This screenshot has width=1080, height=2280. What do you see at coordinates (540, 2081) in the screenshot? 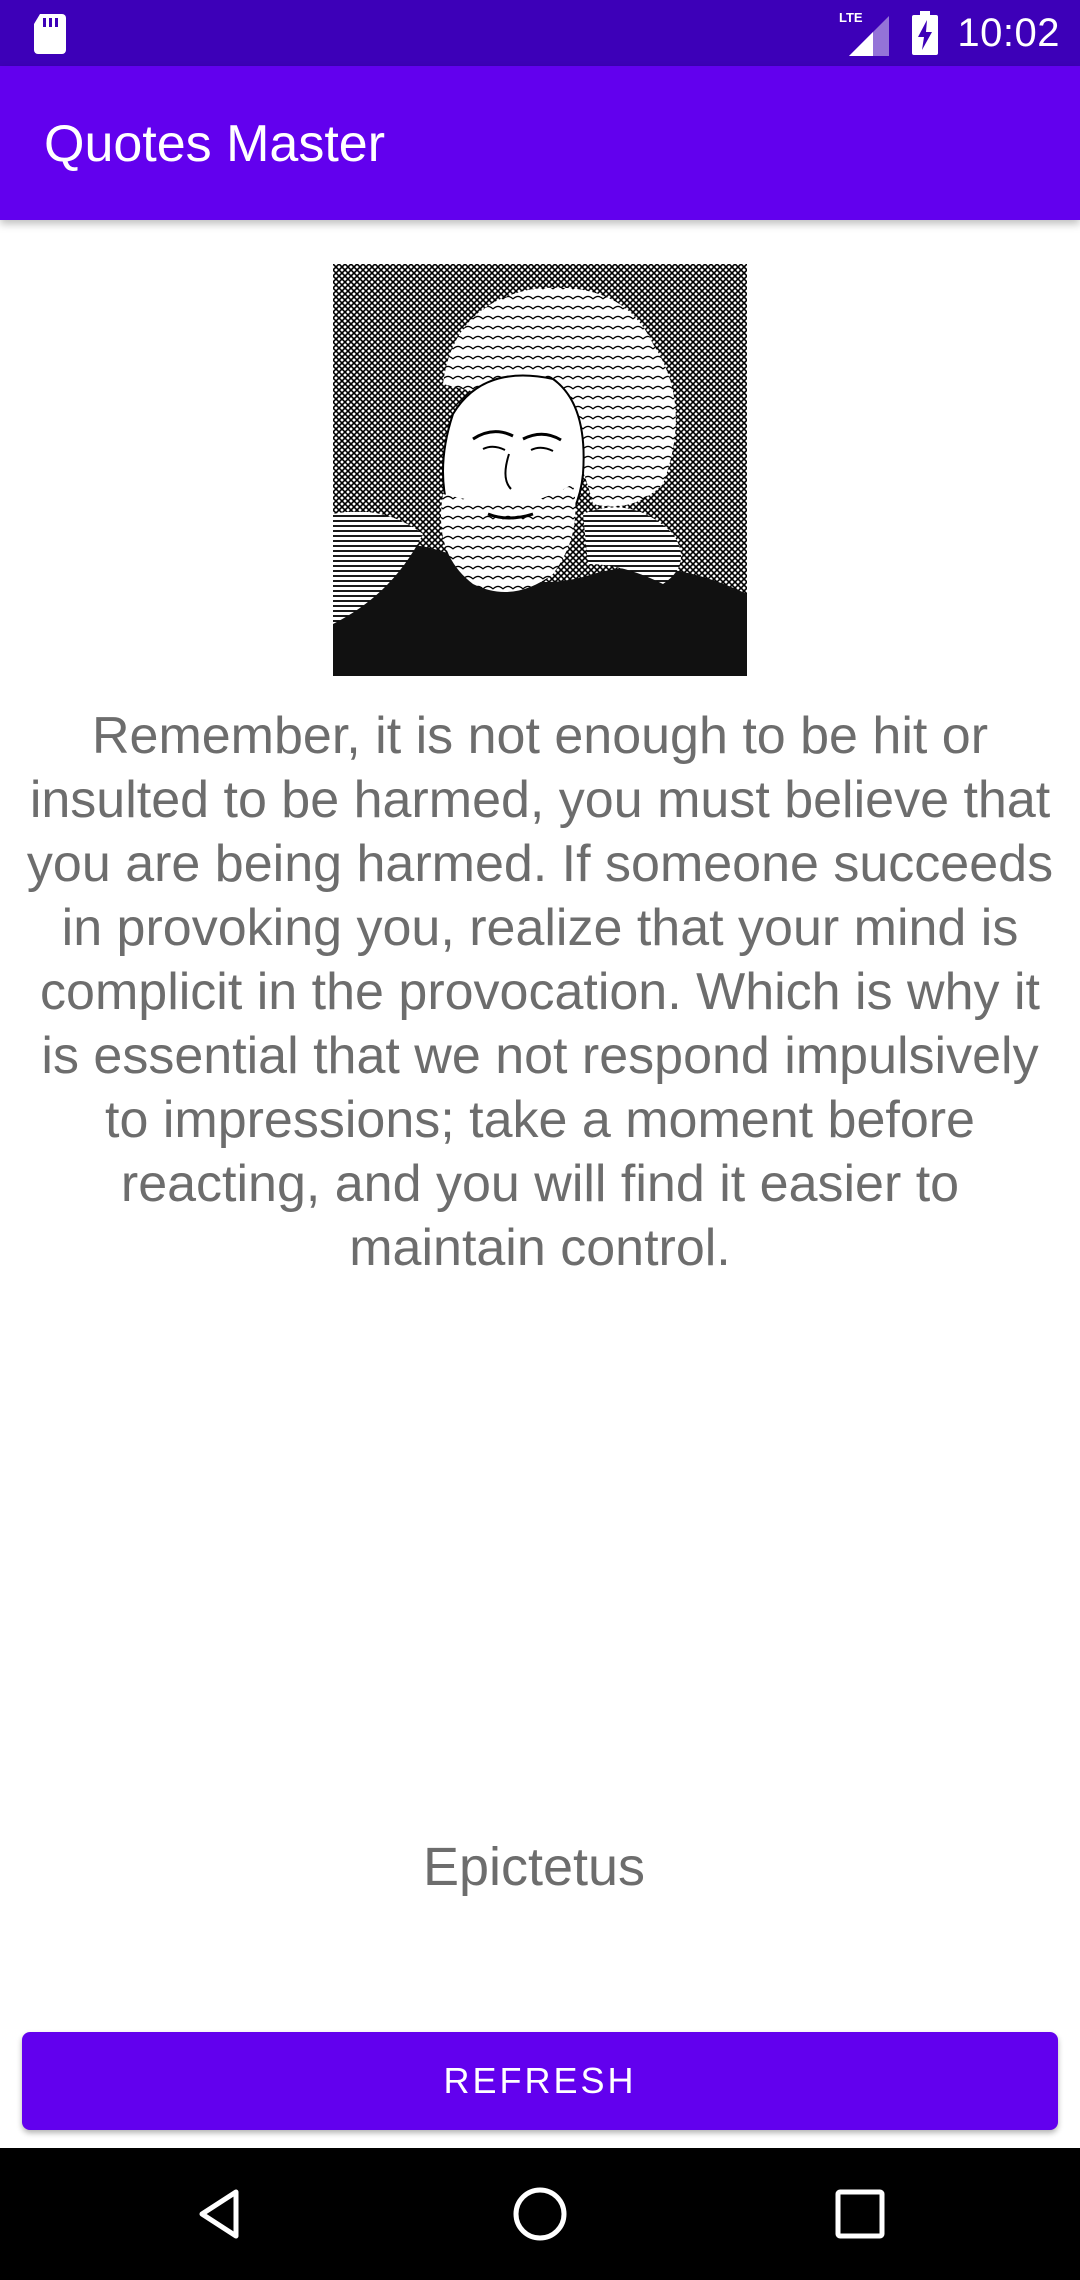
I see `refresh-button: REFRESH` at bounding box center [540, 2081].